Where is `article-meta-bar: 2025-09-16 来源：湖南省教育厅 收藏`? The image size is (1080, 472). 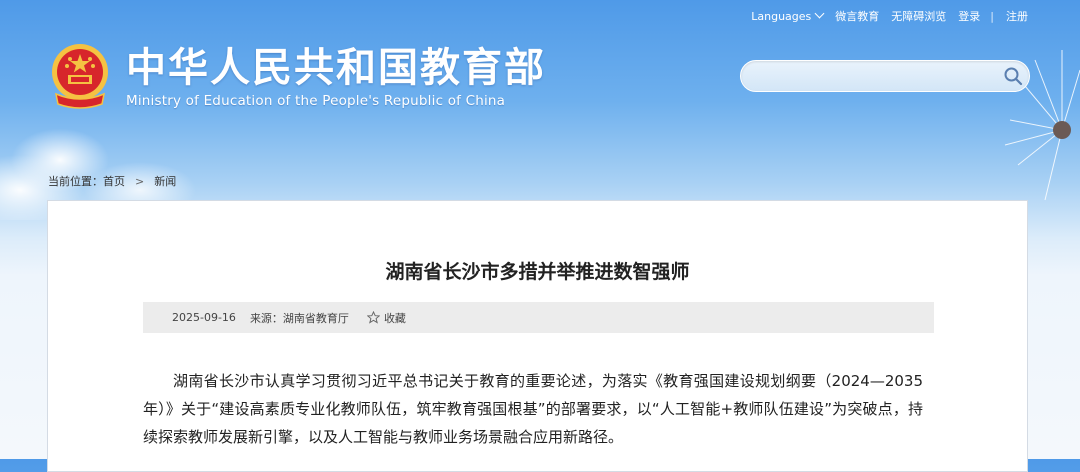
article-meta-bar: 2025-09-16 来源：湖南省教育厅 收藏 is located at coordinates (538, 317).